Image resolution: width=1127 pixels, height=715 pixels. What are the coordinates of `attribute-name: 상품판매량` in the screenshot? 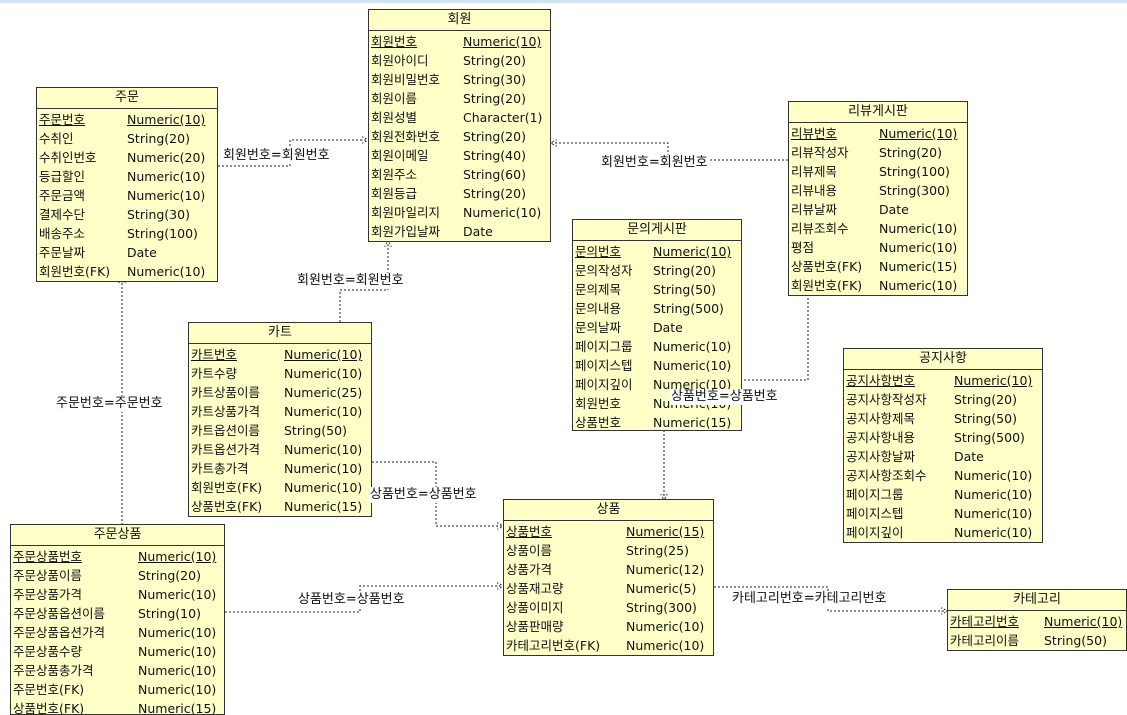 It's located at (535, 626).